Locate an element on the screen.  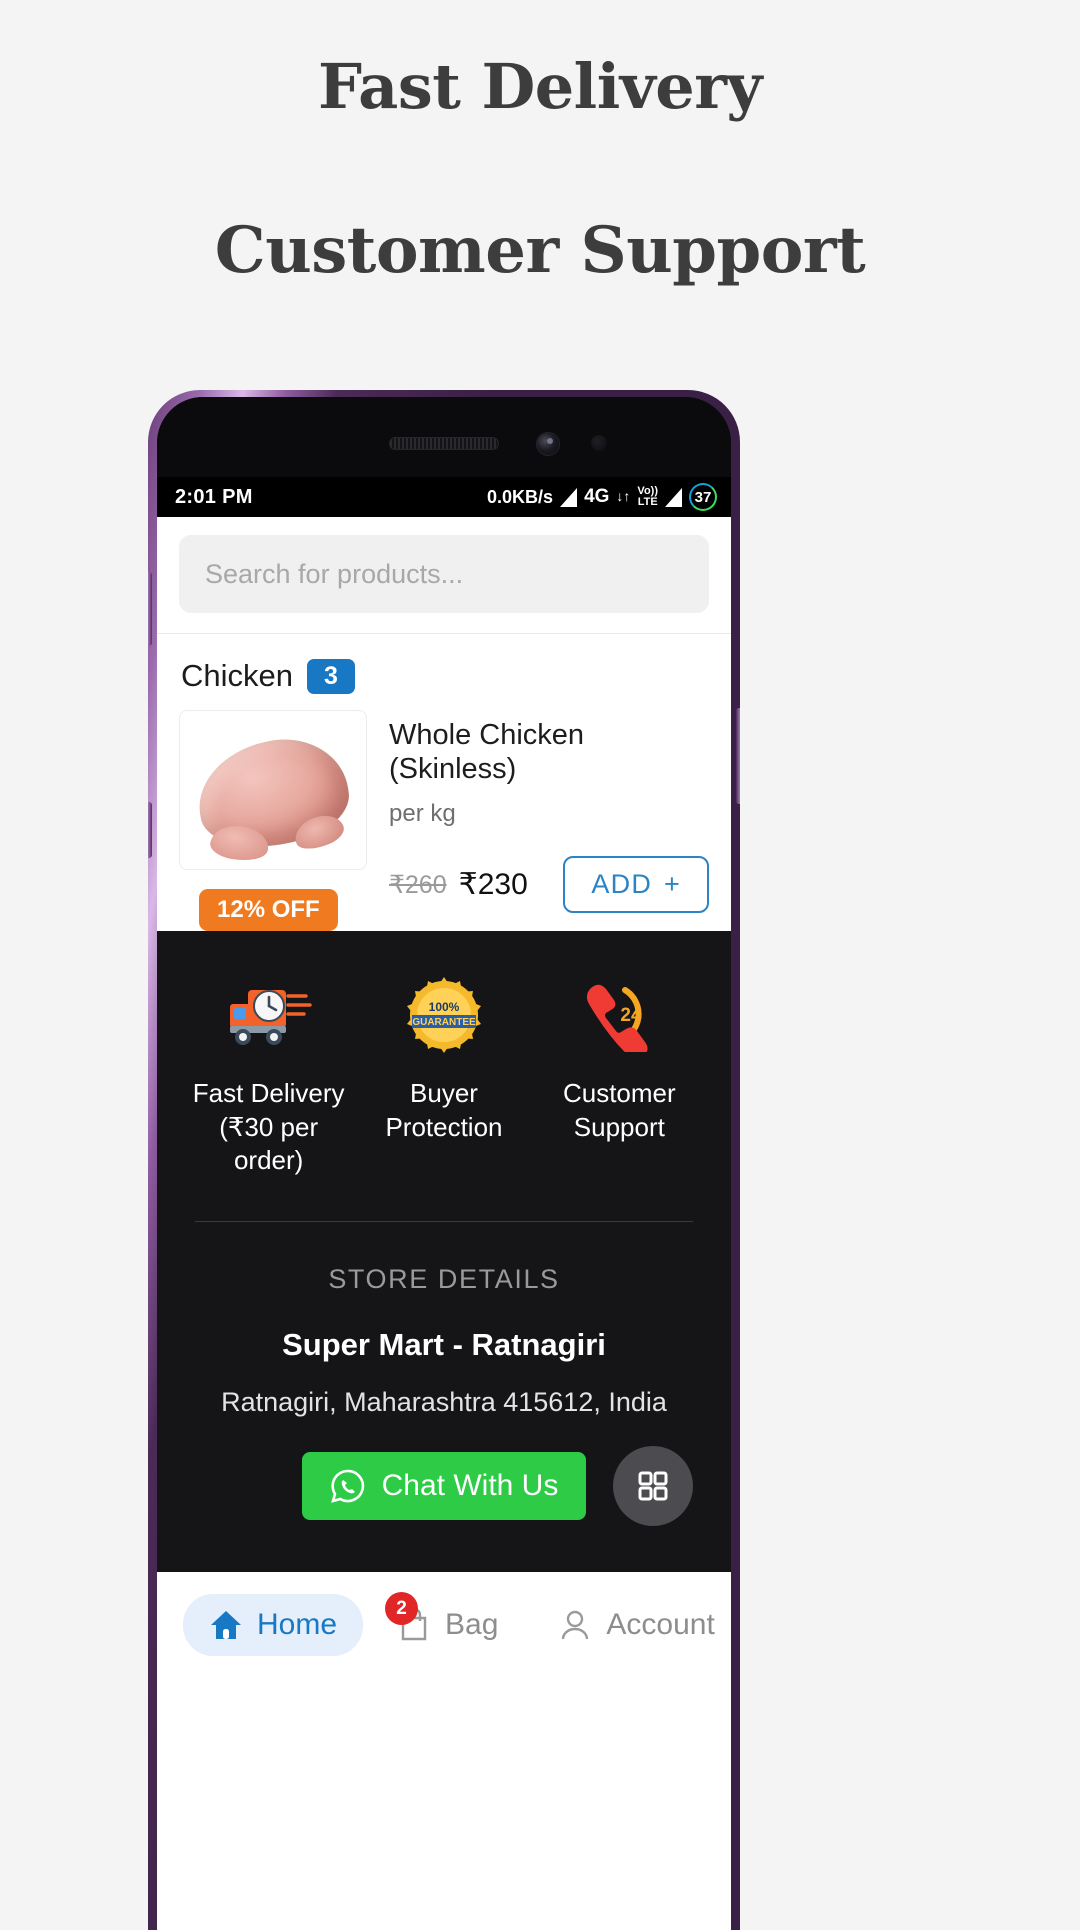
nav-item-account: Account is located at coordinates (631, 1625).